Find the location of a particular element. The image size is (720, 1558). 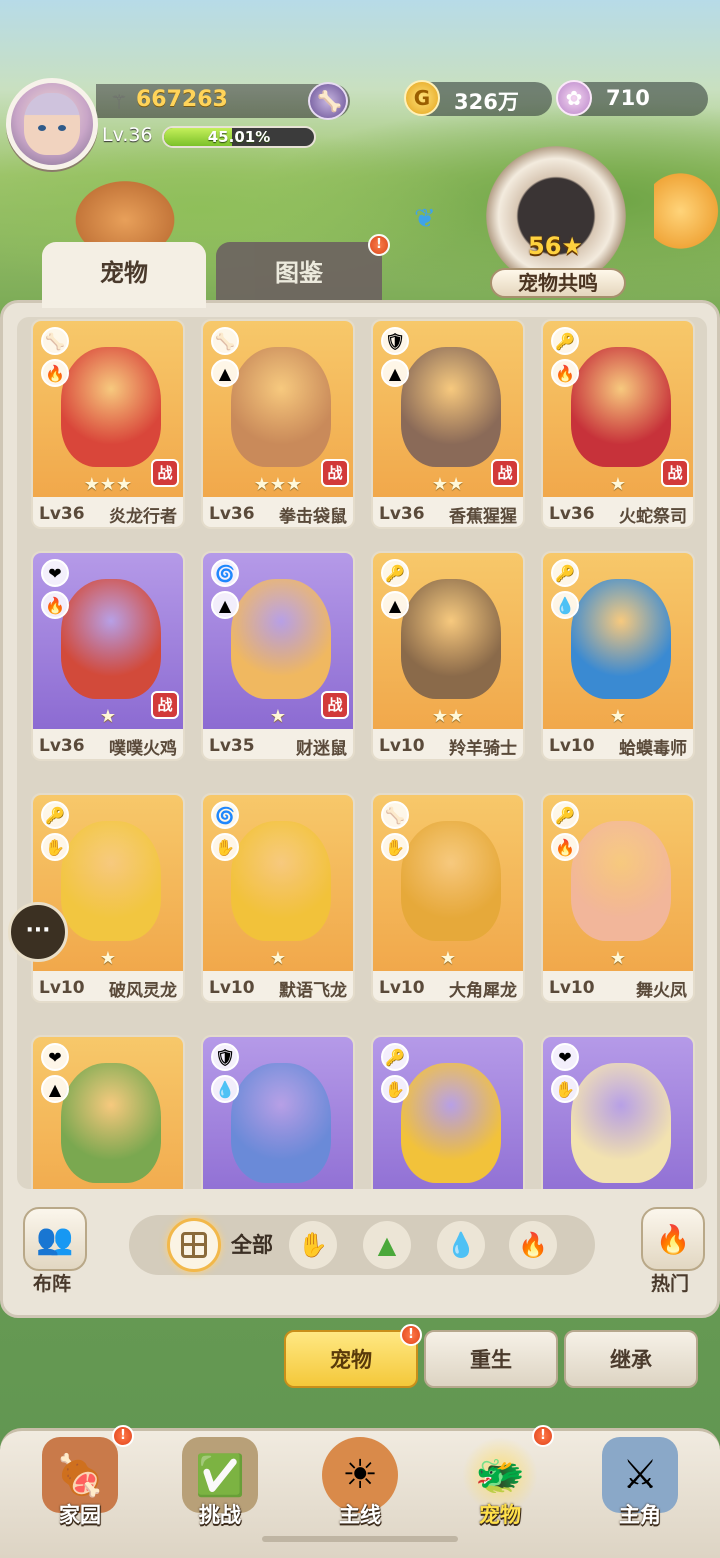

pet-card: 🦴 ✋ ★ Lv10 大角犀龙 is located at coordinates (448, 898).